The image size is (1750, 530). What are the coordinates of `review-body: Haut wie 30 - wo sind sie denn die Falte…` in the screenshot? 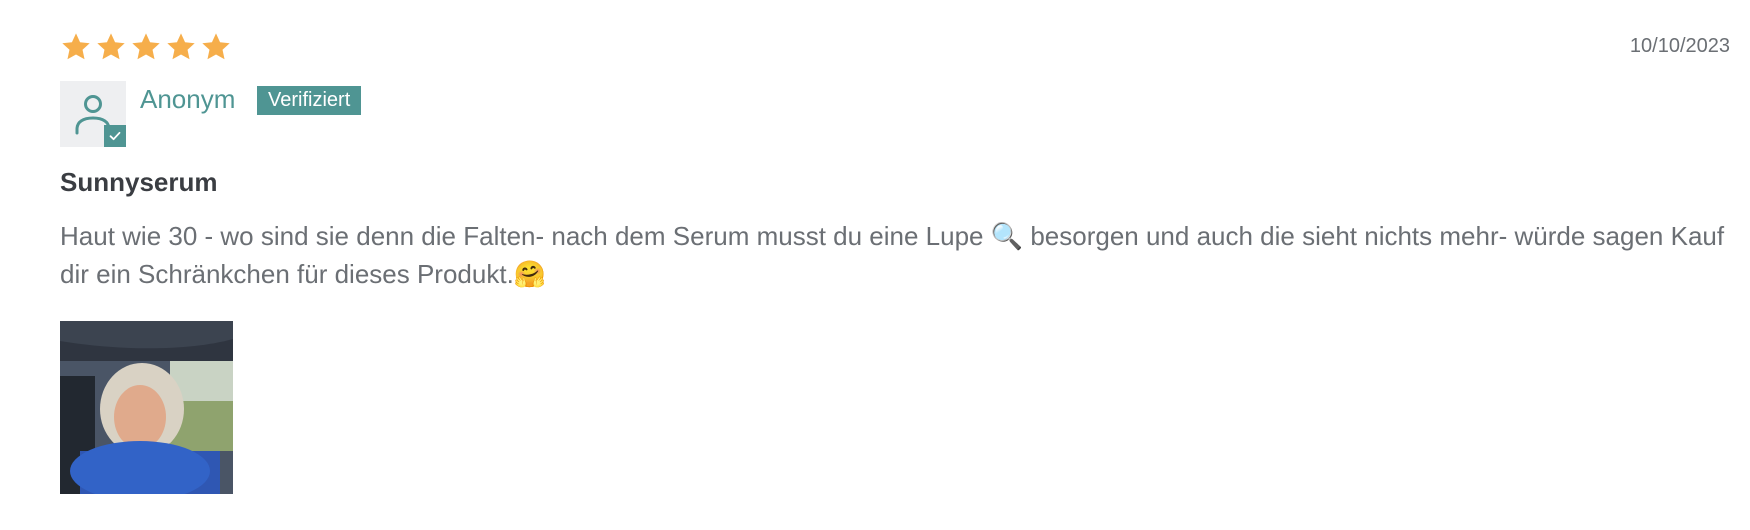 It's located at (892, 255).